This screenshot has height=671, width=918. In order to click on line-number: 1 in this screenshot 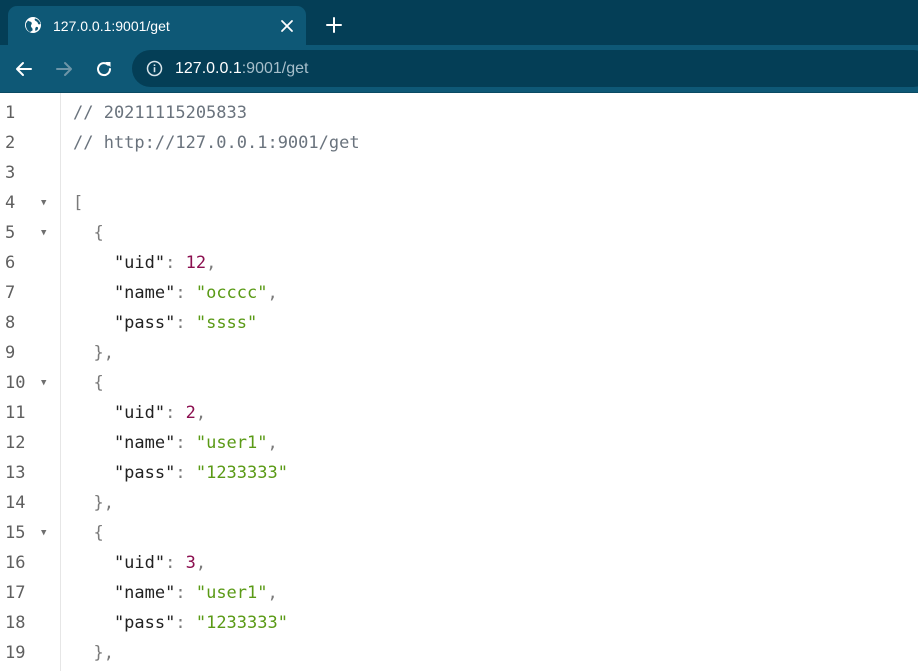, I will do `click(10, 113)`.